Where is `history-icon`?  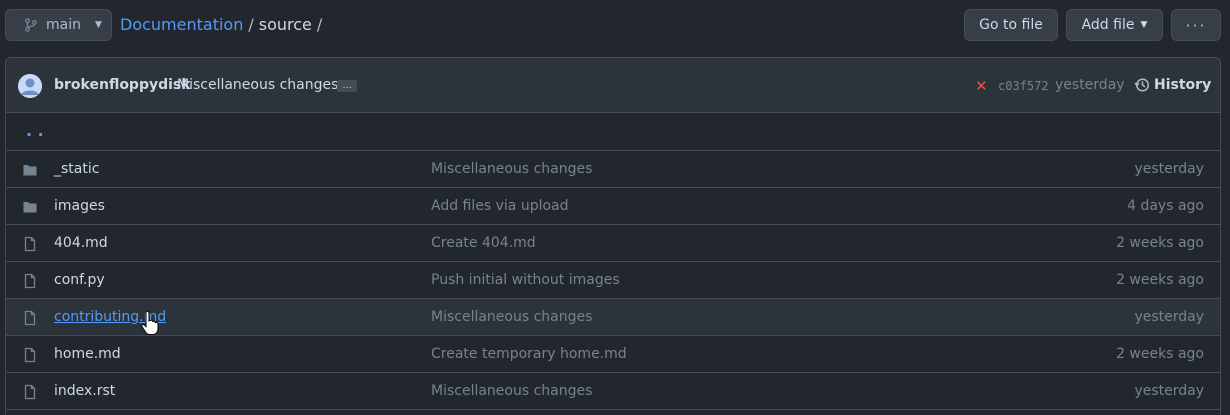 history-icon is located at coordinates (1142, 85).